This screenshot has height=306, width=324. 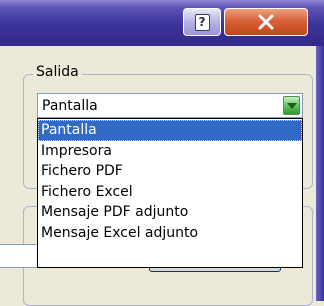 I want to click on dropdown-option-mensaje-excel-adjunto: Mensaje Excel adjunto, so click(x=170, y=233).